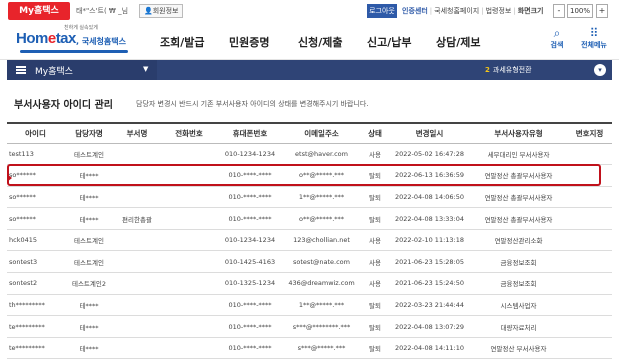  Describe the element at coordinates (559, 11) in the screenshot. I see `zoom-out-button: -` at that location.